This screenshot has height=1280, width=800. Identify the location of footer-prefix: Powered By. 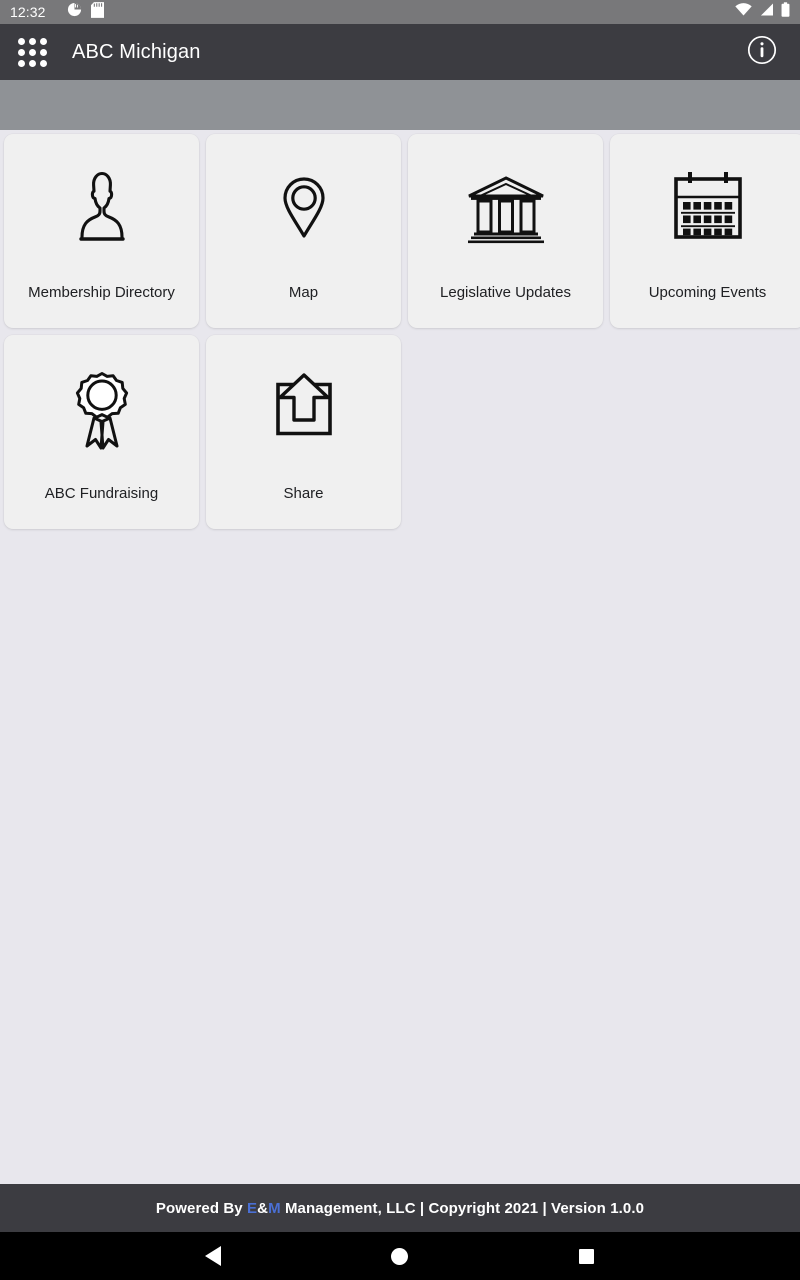
(201, 1208).